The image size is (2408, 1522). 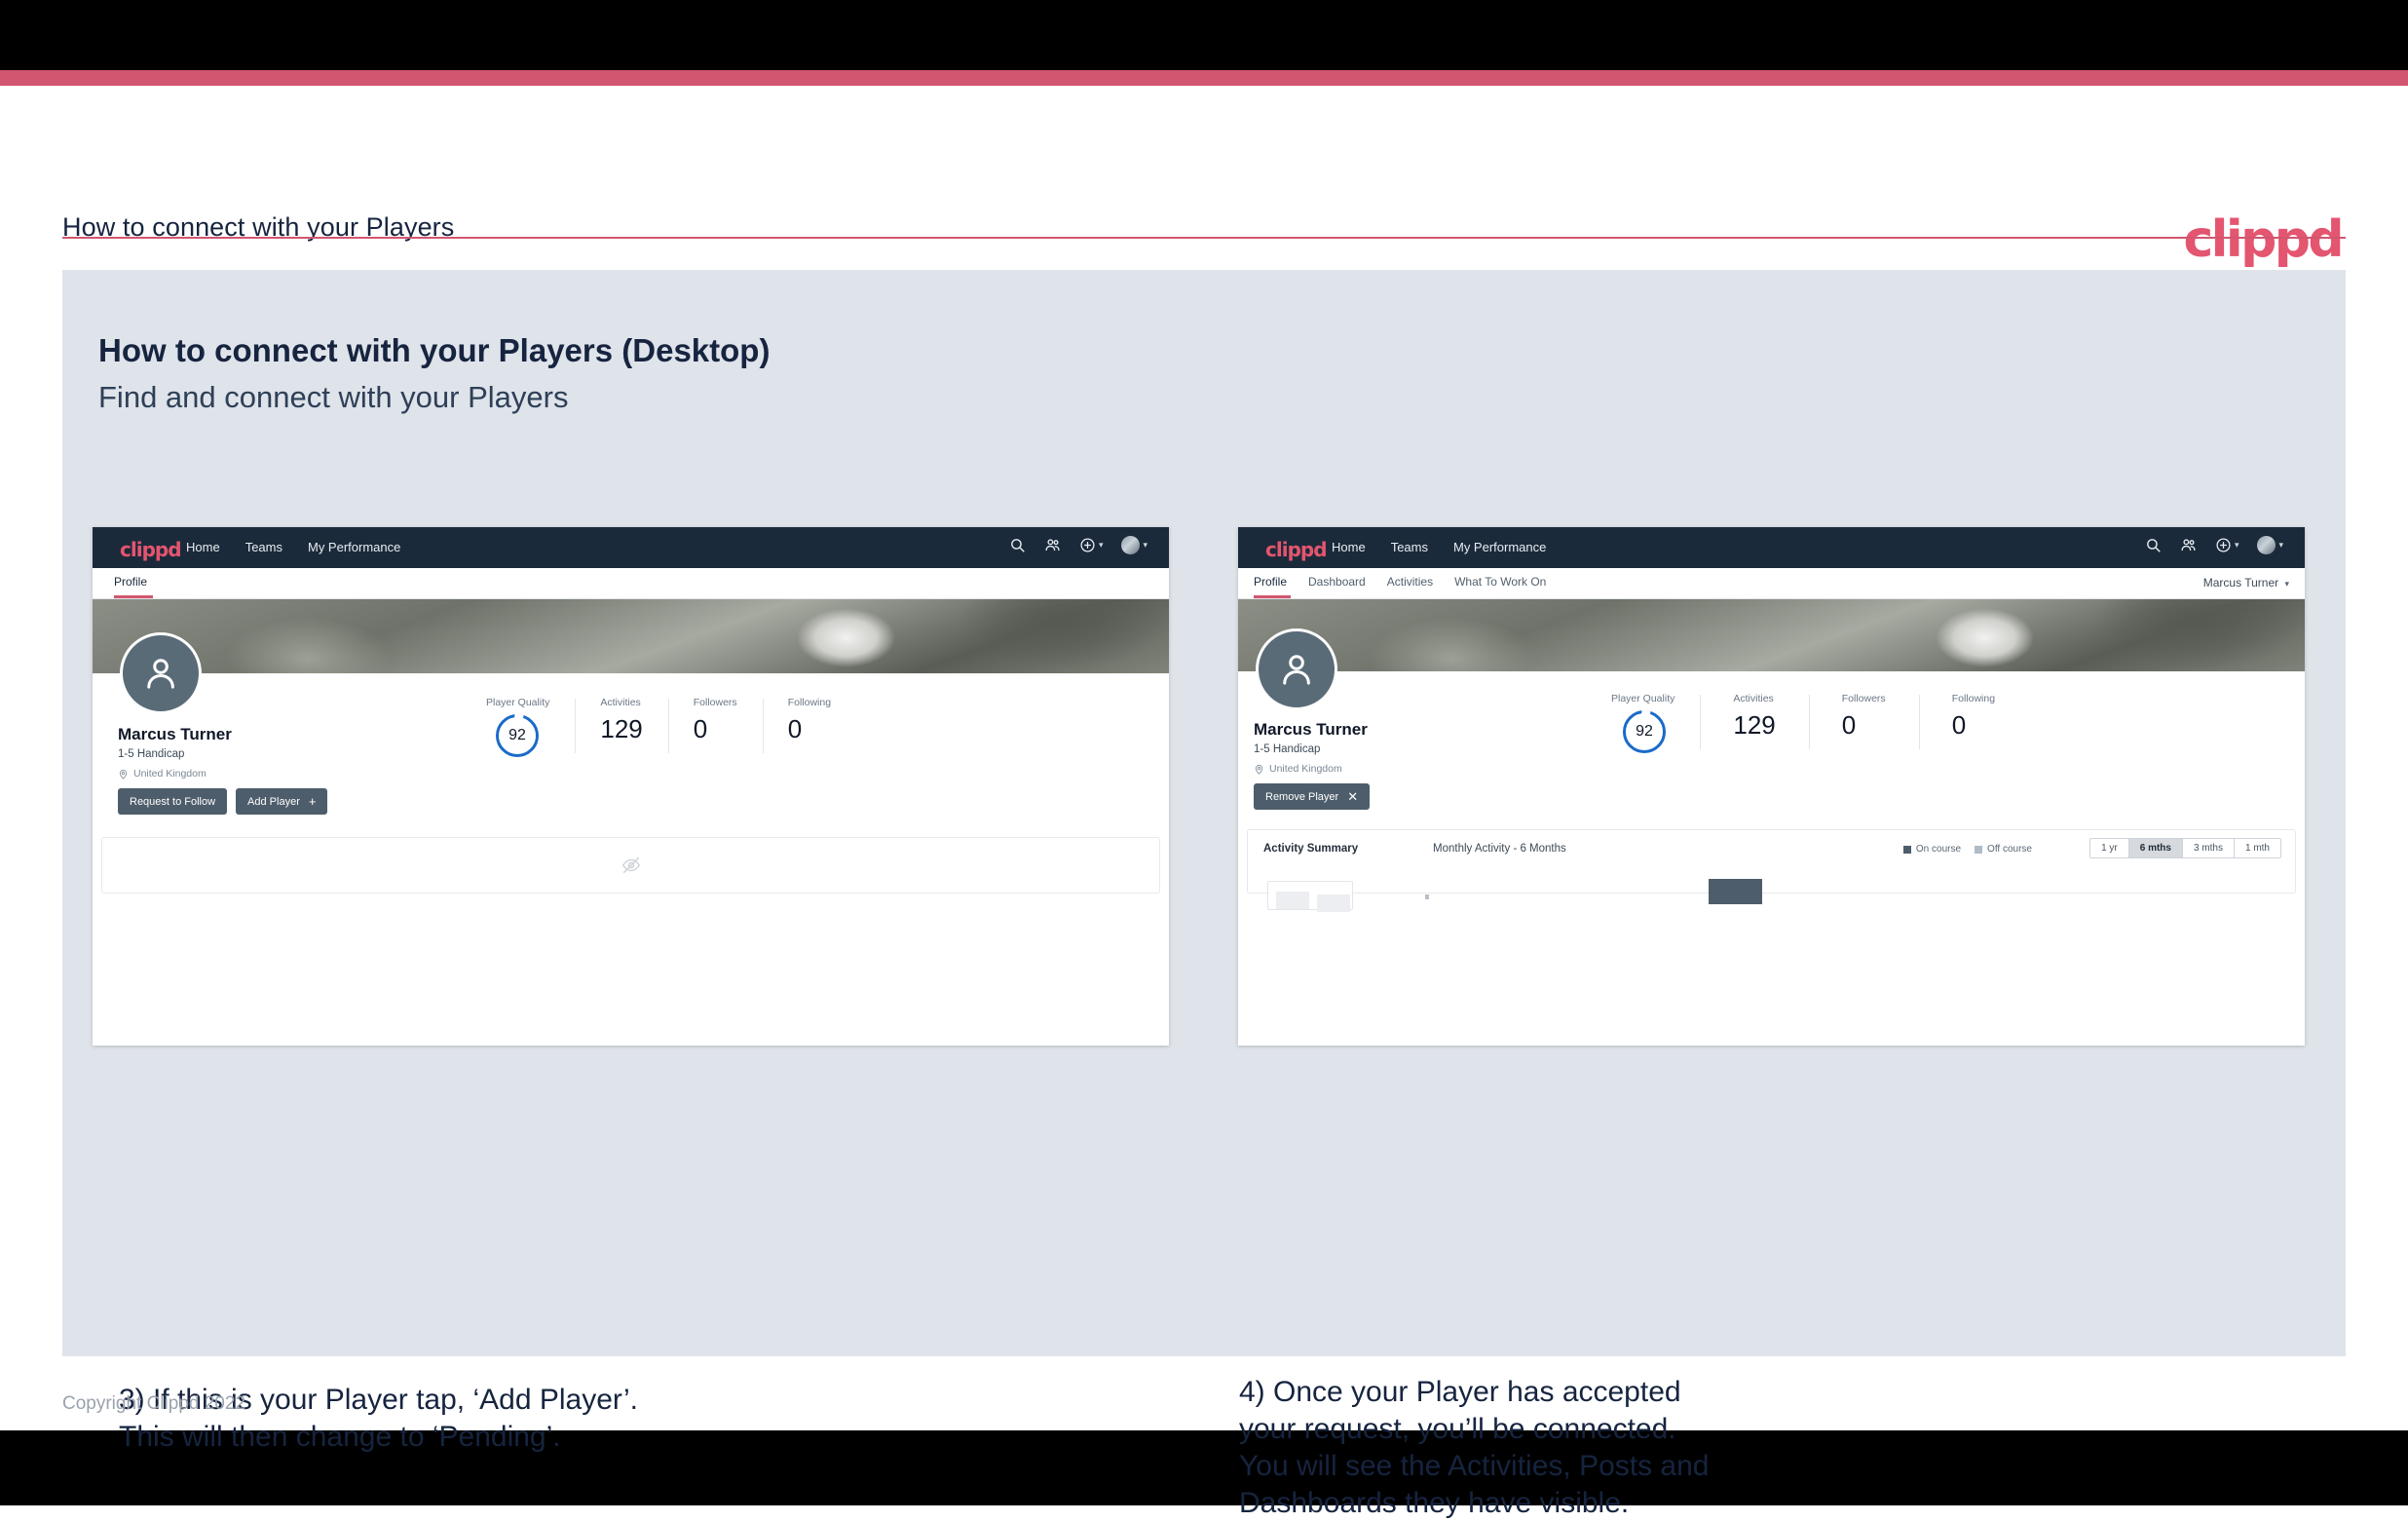 What do you see at coordinates (161, 673) in the screenshot?
I see `avatar` at bounding box center [161, 673].